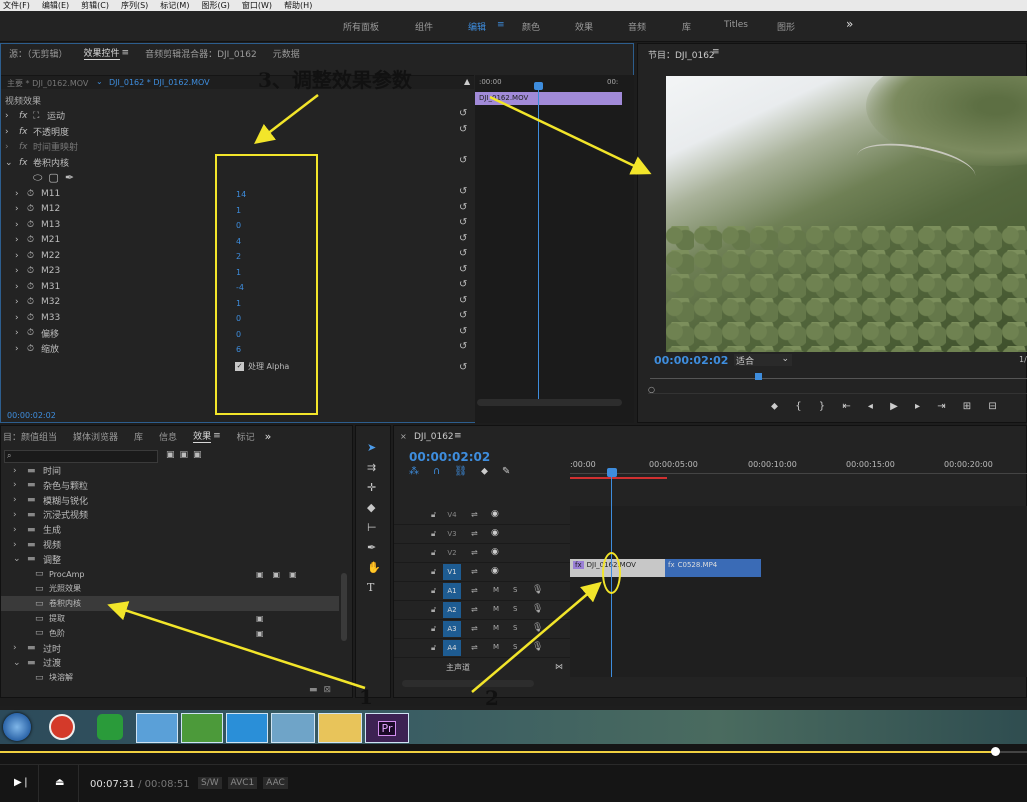 Image resolution: width=1027 pixels, height=802 pixels. Describe the element at coordinates (170, 559) in the screenshot. I see `effect-folder: ⌄ ▬ 调整` at that location.